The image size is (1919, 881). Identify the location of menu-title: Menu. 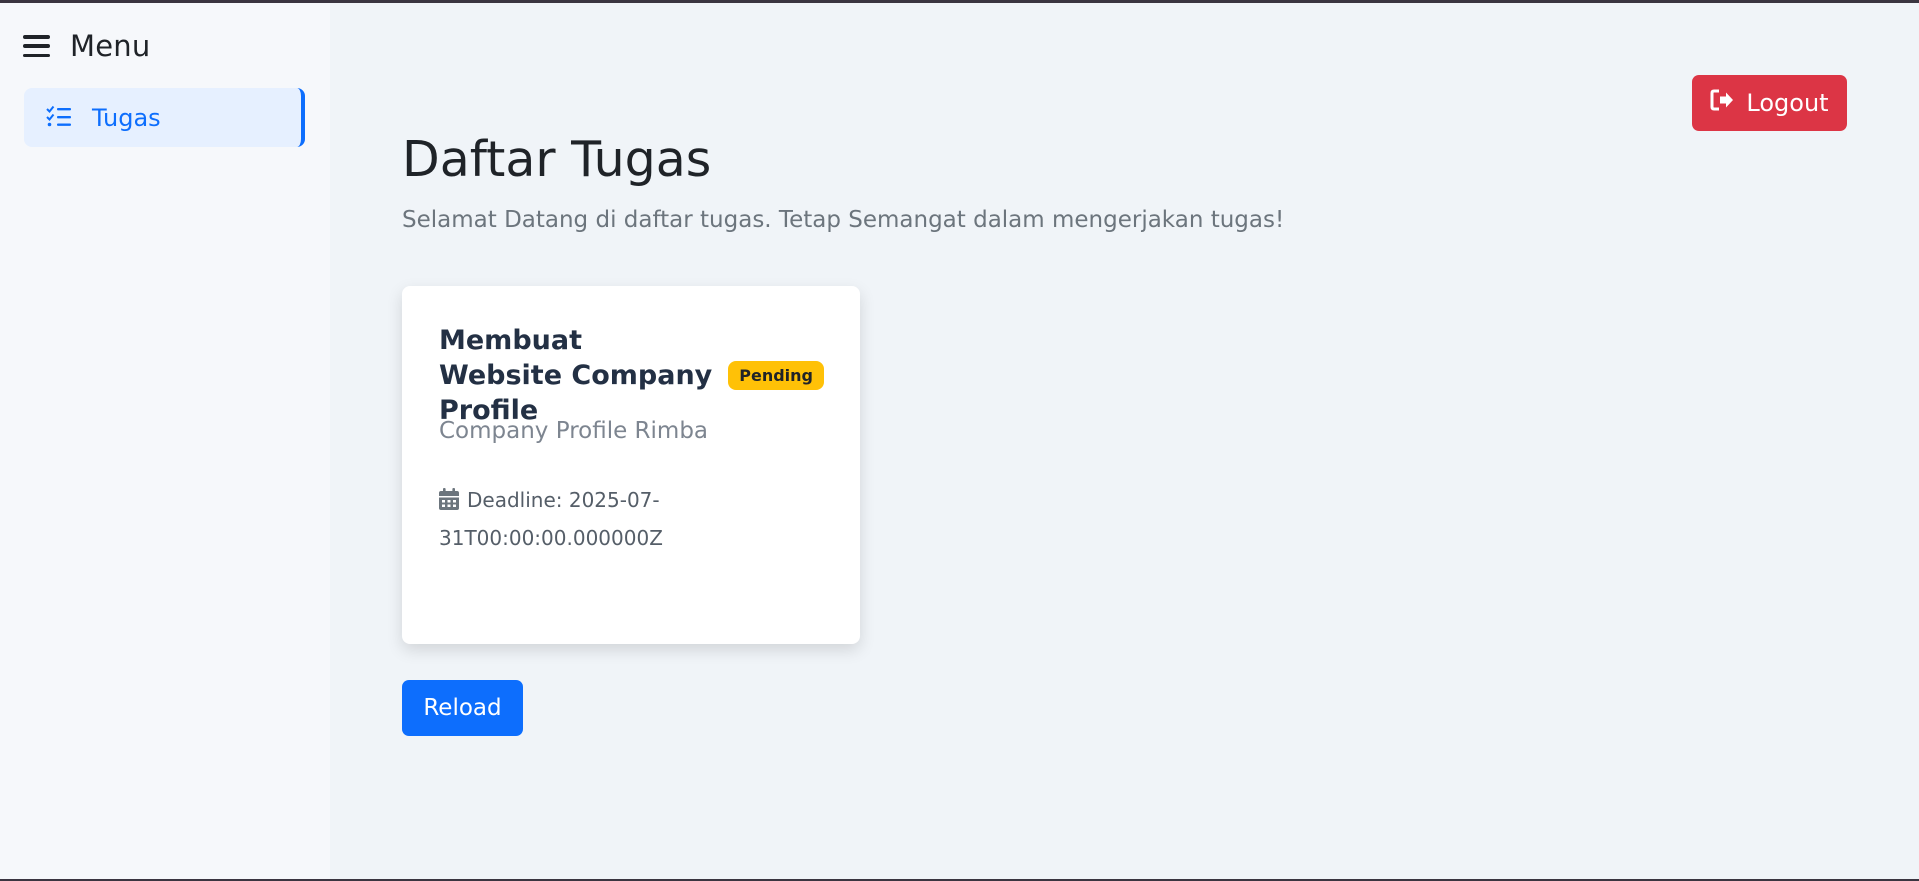
(110, 46).